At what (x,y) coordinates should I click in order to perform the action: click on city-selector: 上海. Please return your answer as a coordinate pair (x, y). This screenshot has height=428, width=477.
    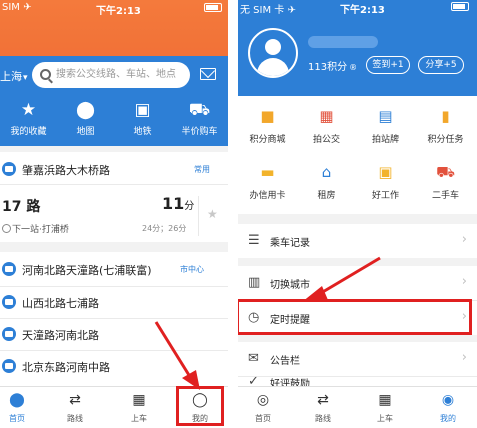
    Looking at the image, I should click on (14, 76).